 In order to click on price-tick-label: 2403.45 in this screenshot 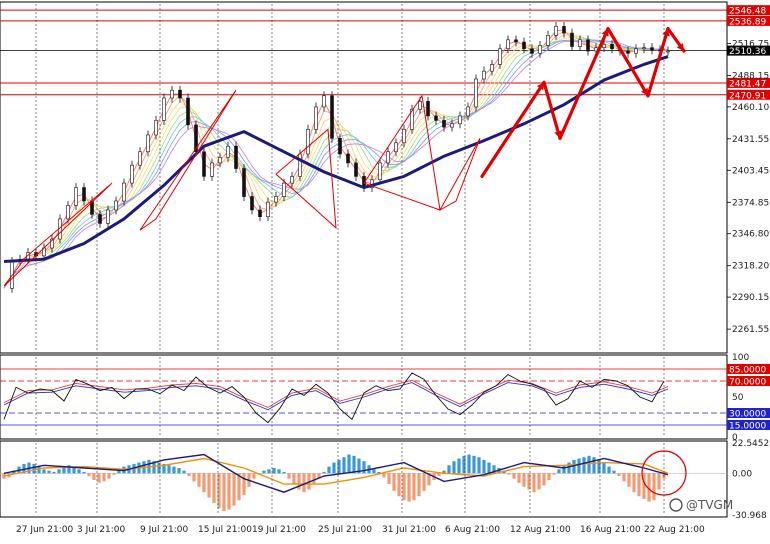, I will do `click(750, 171)`.